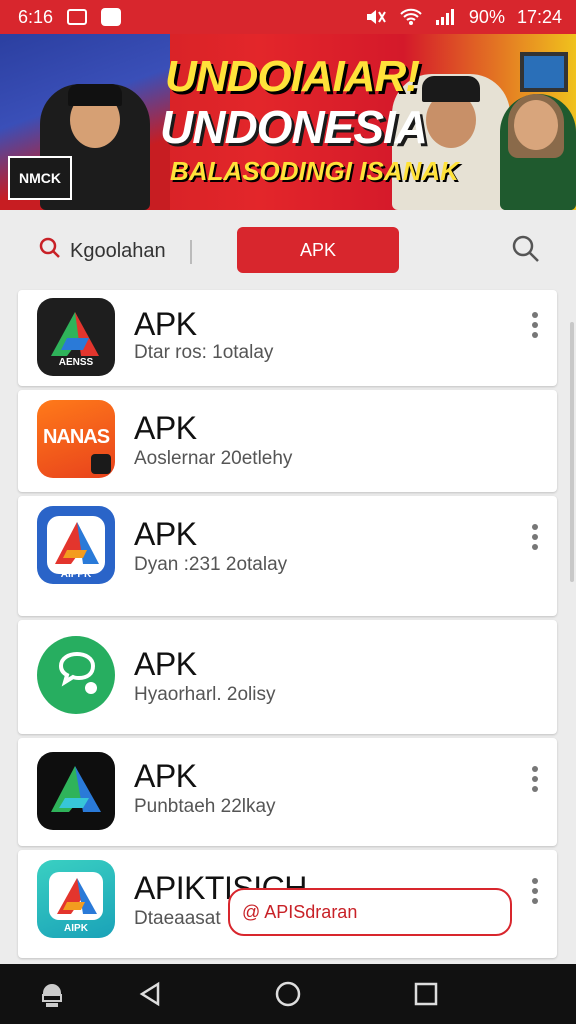 The image size is (576, 1024). I want to click on app-subtitle: Dtar ros: 1otalay, so click(204, 352).